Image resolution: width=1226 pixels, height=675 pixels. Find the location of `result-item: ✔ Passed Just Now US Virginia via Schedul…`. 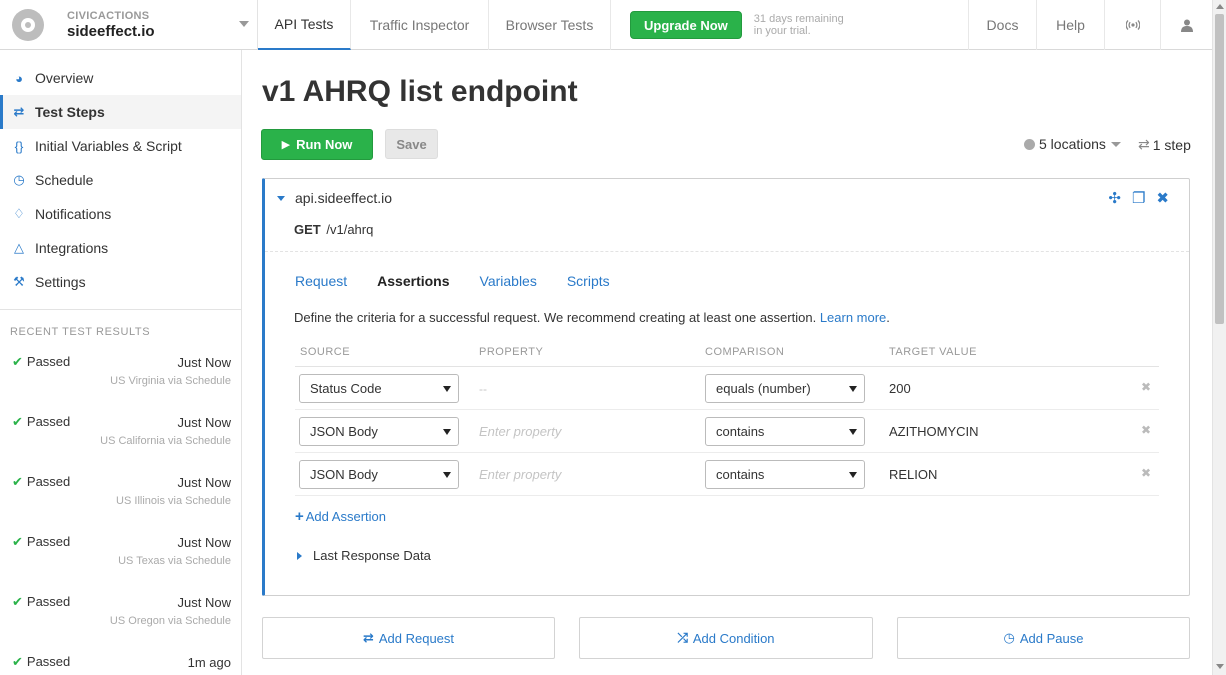

result-item: ✔ Passed Just Now US Virginia via Schedul… is located at coordinates (120, 378).